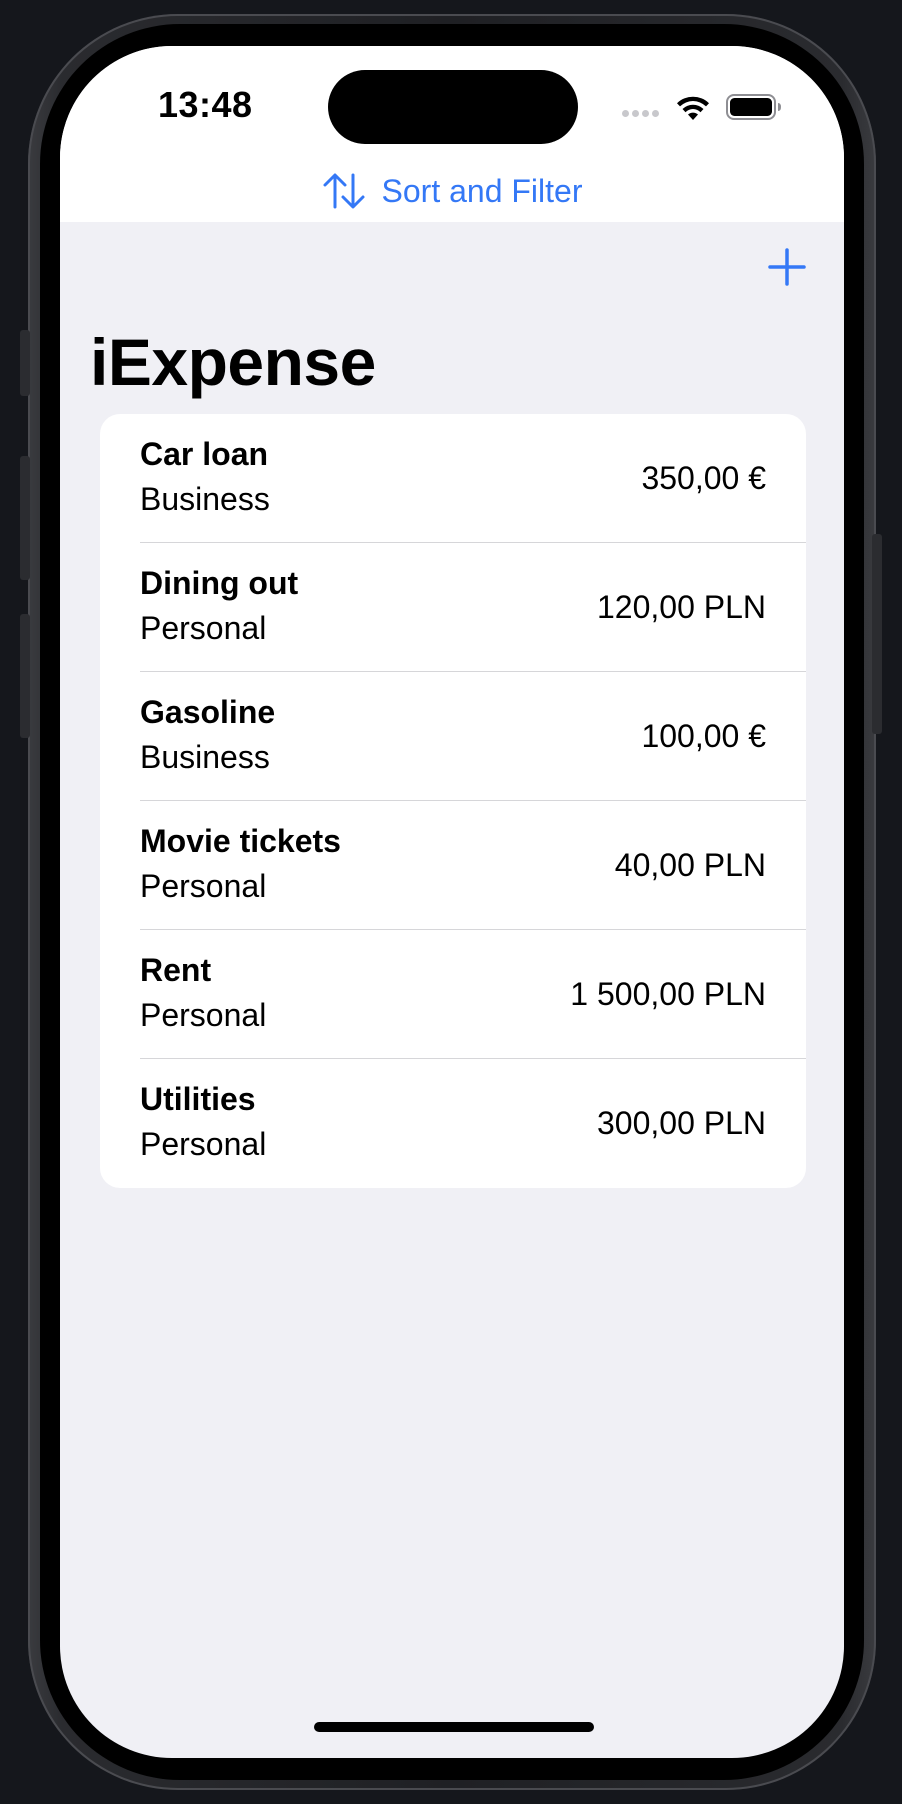 This screenshot has width=902, height=1804. Describe the element at coordinates (25, 363) in the screenshot. I see `action-button` at that location.